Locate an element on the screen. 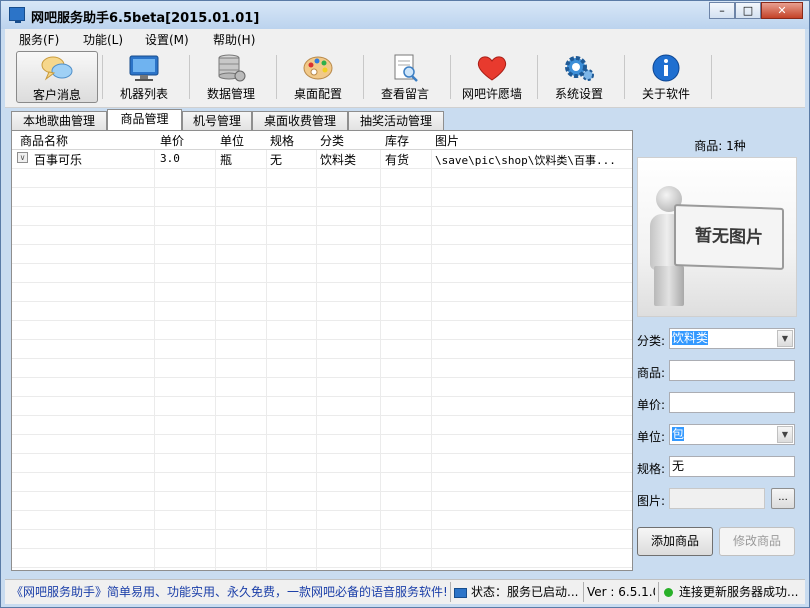 The image size is (810, 608). cell-price: 3.0 is located at coordinates (170, 158).